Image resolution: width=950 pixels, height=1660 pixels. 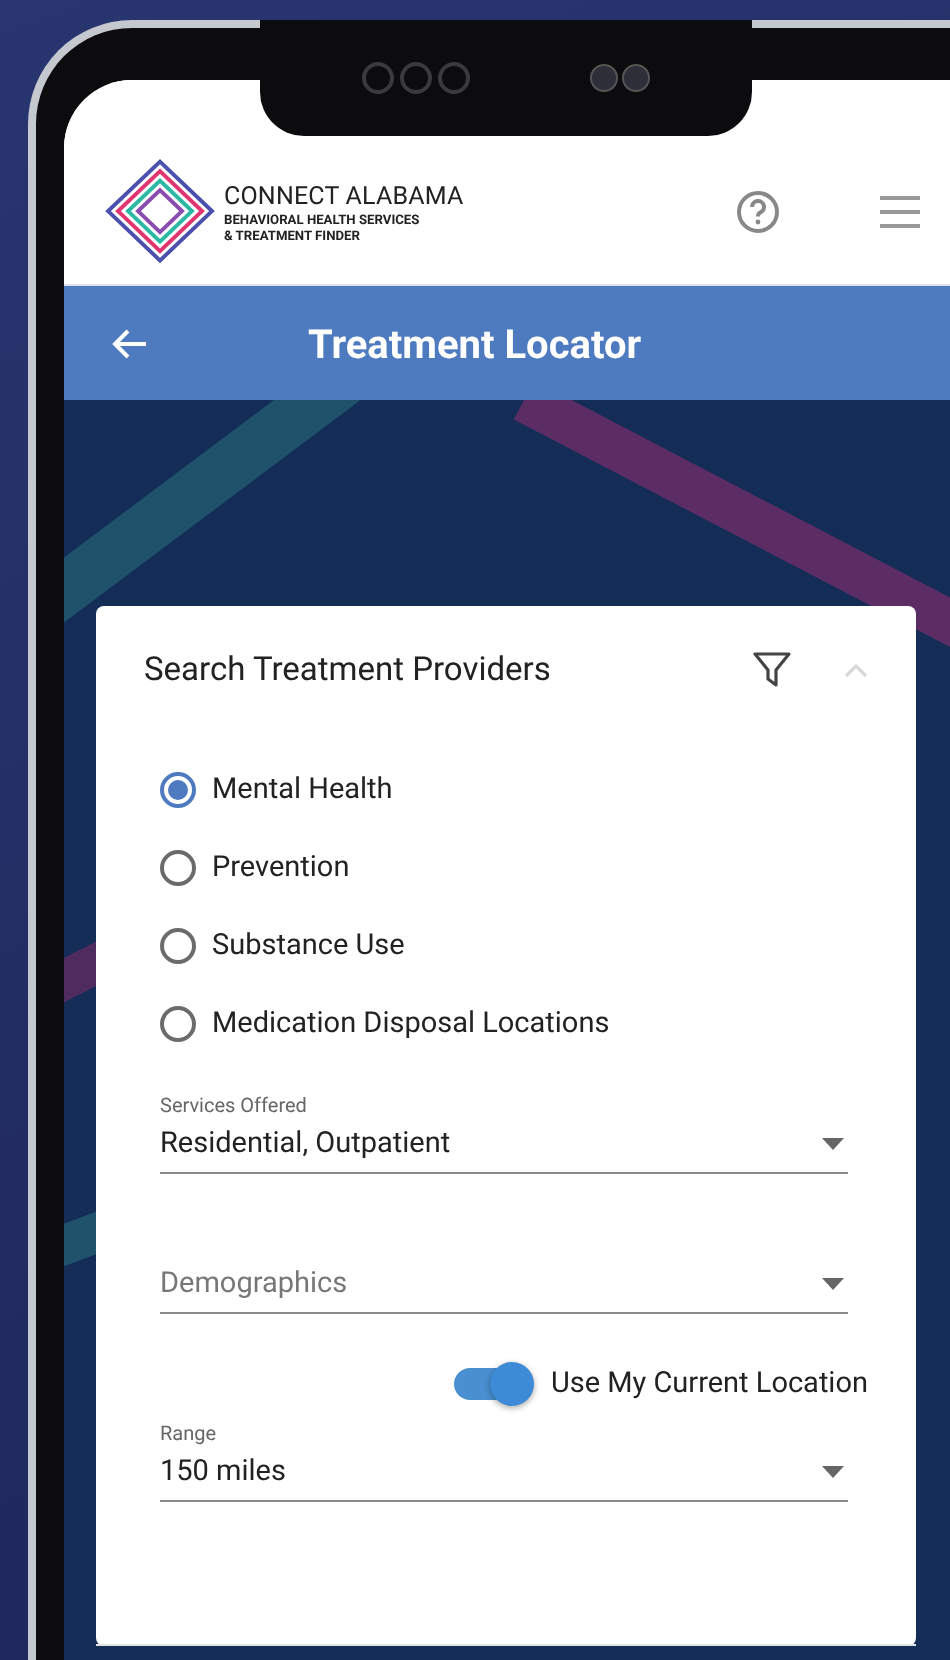 I want to click on back-arrow-icon, so click(x=130, y=343).